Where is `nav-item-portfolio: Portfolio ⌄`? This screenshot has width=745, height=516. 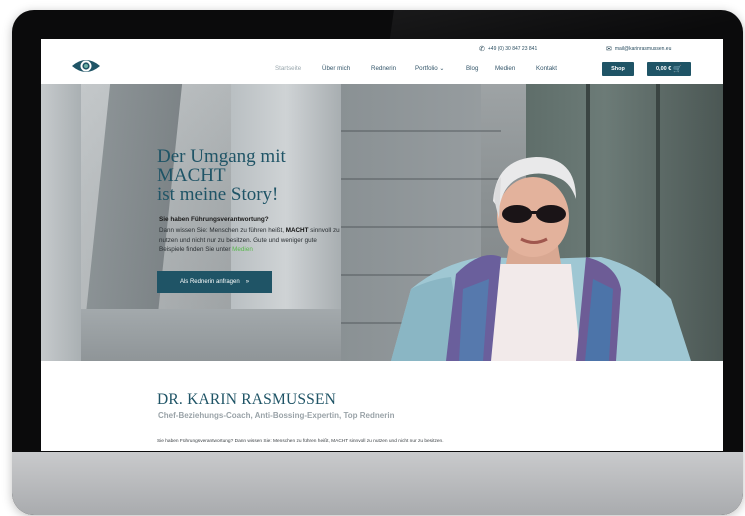 nav-item-portfolio: Portfolio ⌄ is located at coordinates (430, 68).